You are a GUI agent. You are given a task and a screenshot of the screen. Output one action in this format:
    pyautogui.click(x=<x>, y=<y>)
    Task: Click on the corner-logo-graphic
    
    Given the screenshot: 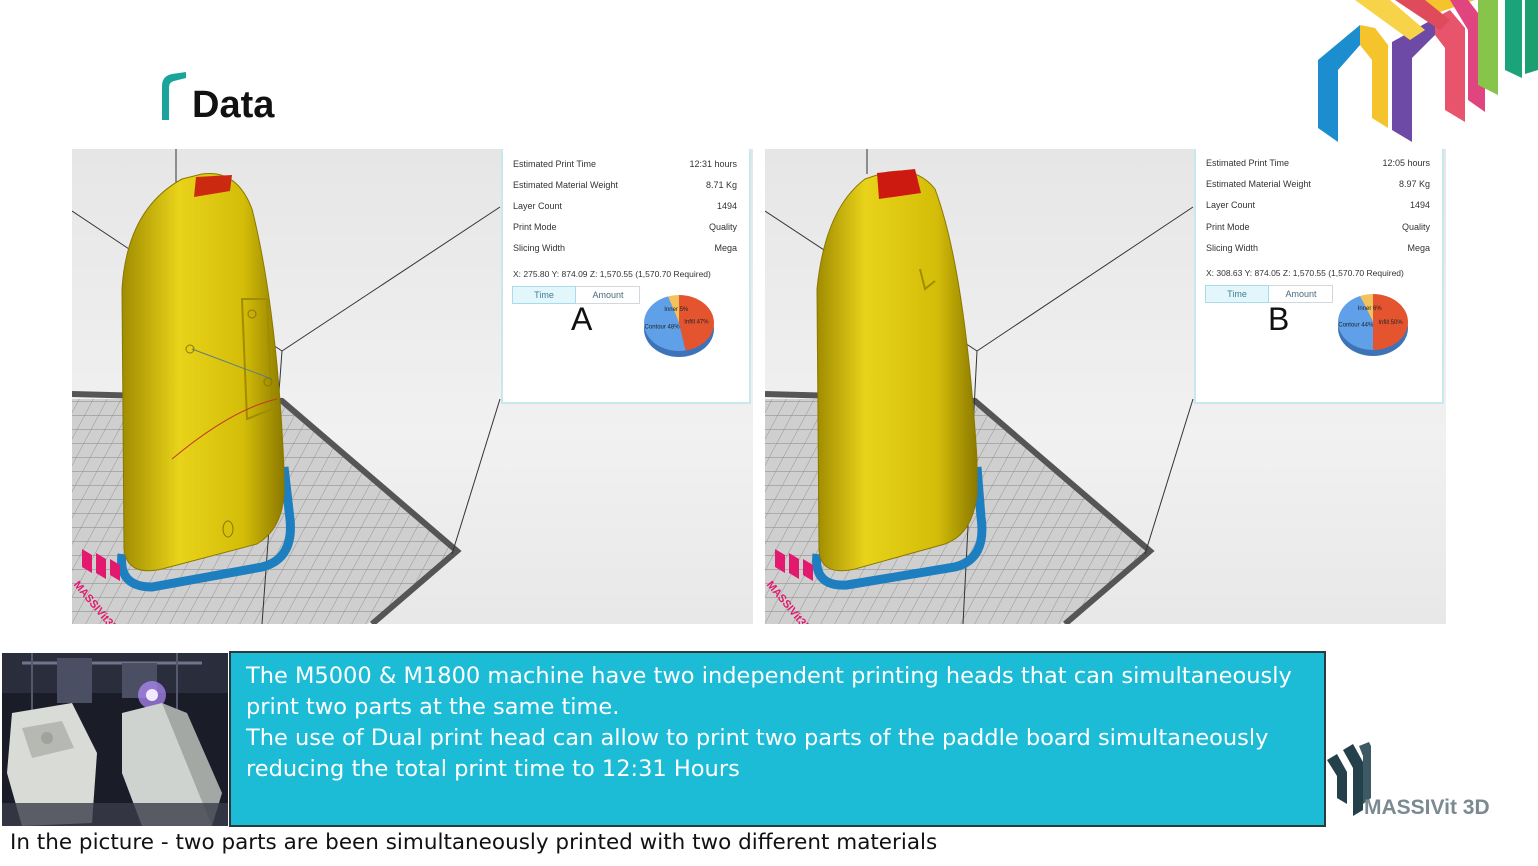 What is the action you would take?
    pyautogui.click(x=1428, y=71)
    